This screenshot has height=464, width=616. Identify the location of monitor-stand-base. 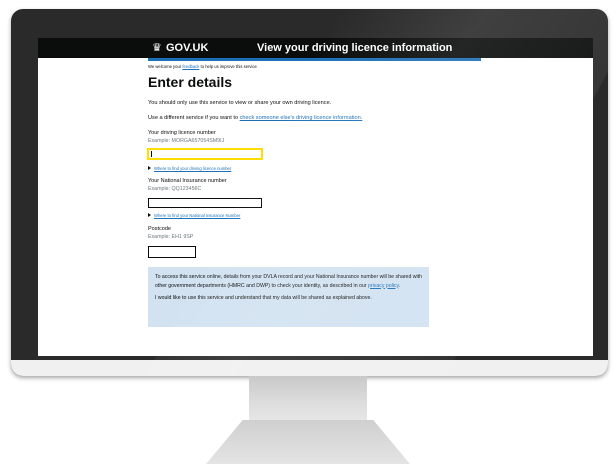
(308, 442).